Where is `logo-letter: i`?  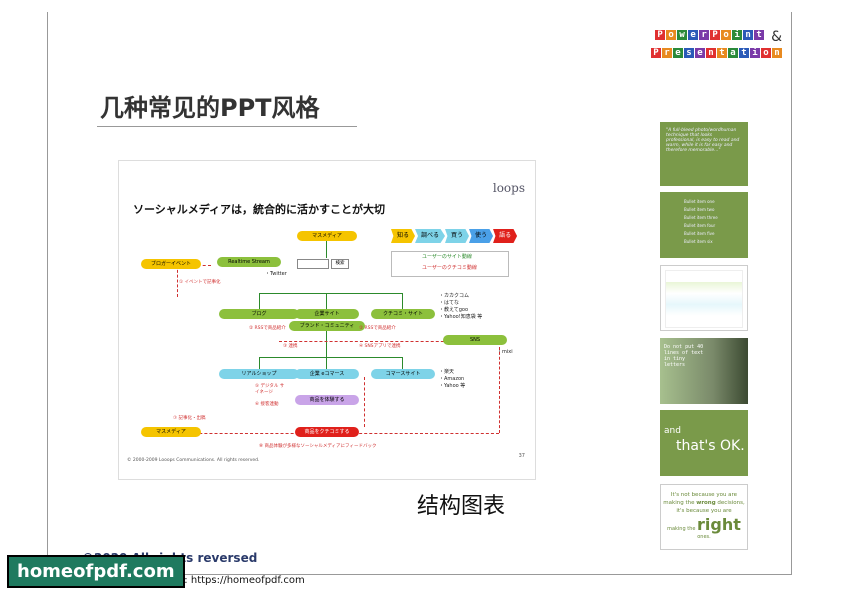
logo-letter: i is located at coordinates (737, 35).